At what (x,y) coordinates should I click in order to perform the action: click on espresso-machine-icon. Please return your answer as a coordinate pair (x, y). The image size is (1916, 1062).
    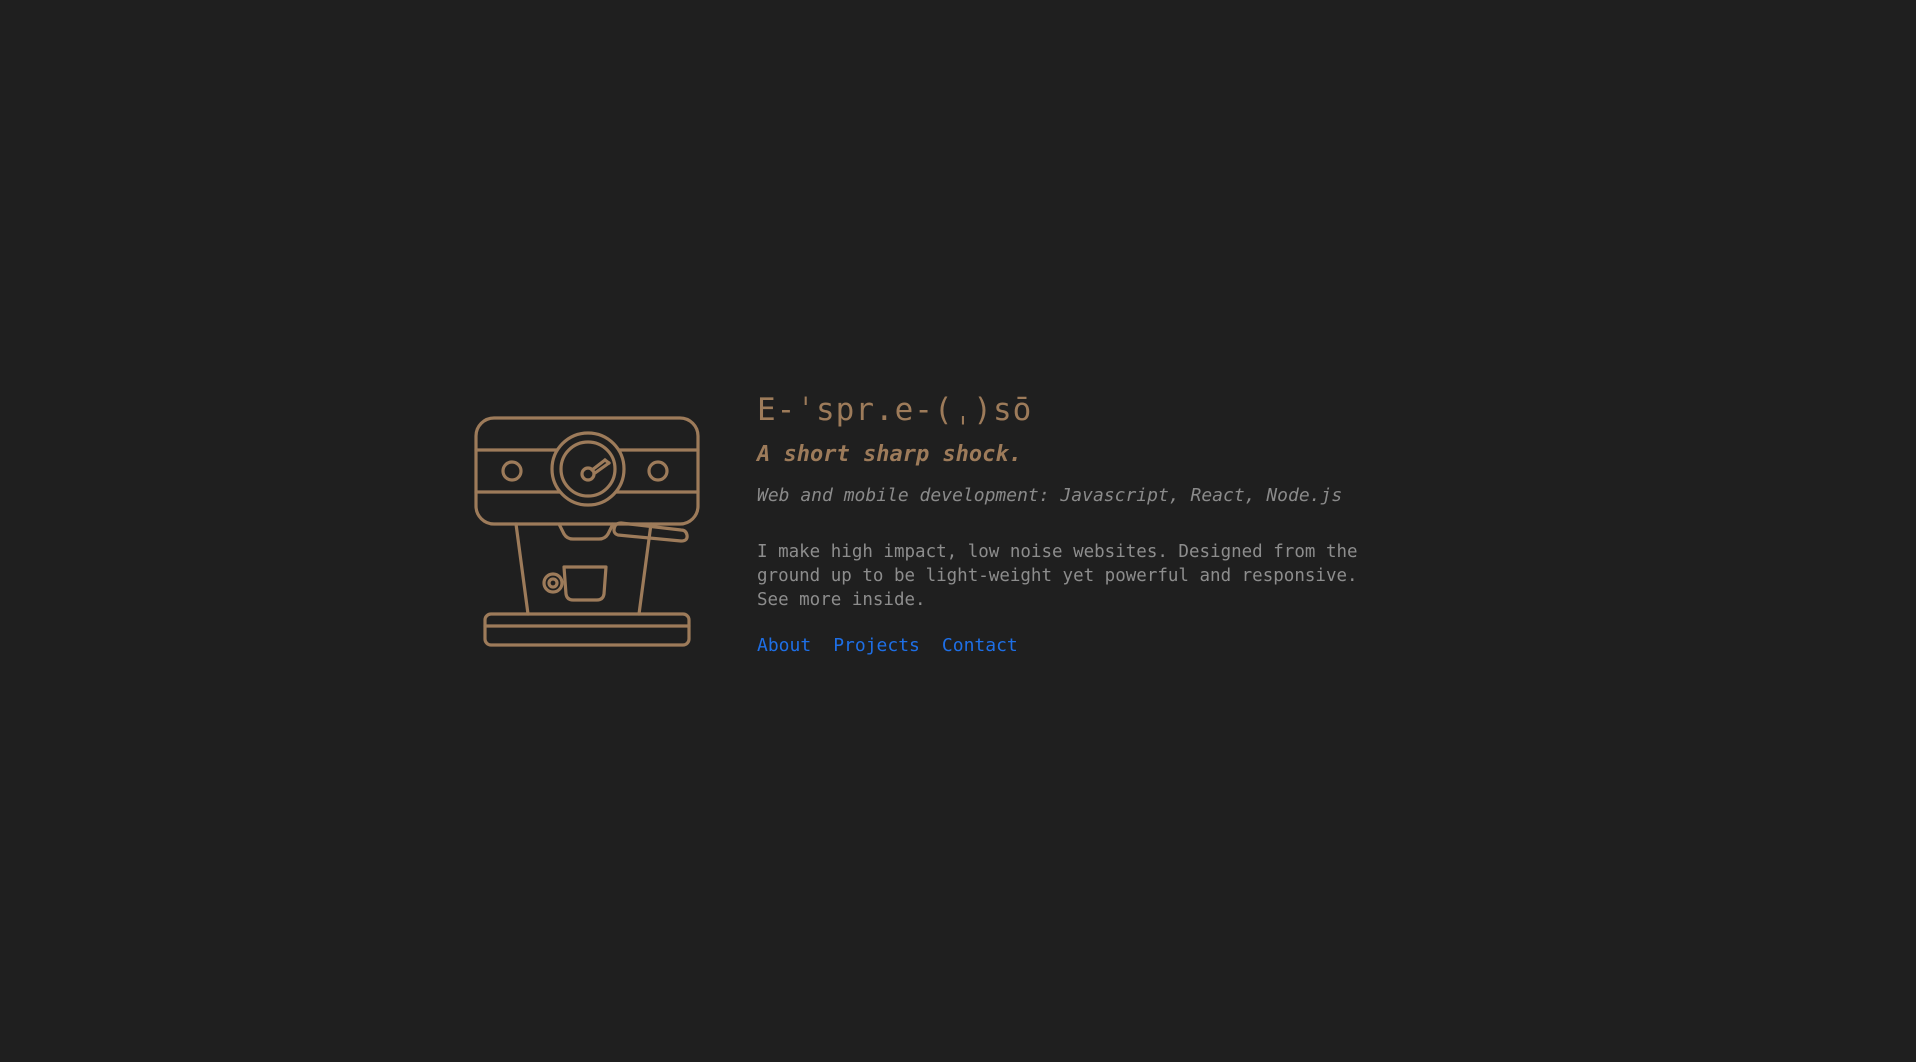
    Looking at the image, I should click on (588, 544).